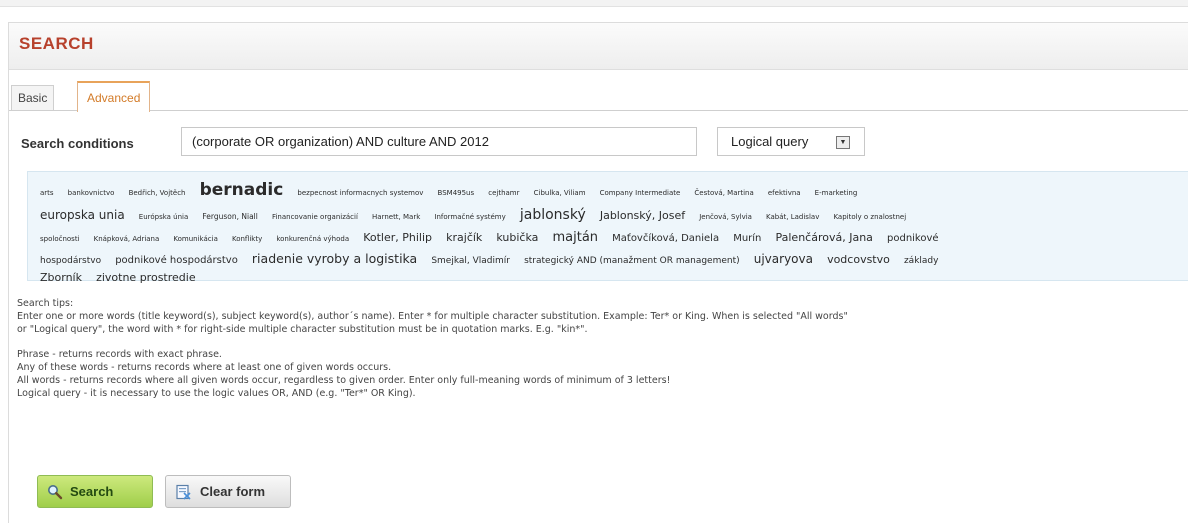 Image resolution: width=1188 pixels, height=523 pixels. Describe the element at coordinates (334, 258) in the screenshot. I see `tag-link: riadenie vyroby a logistika` at that location.